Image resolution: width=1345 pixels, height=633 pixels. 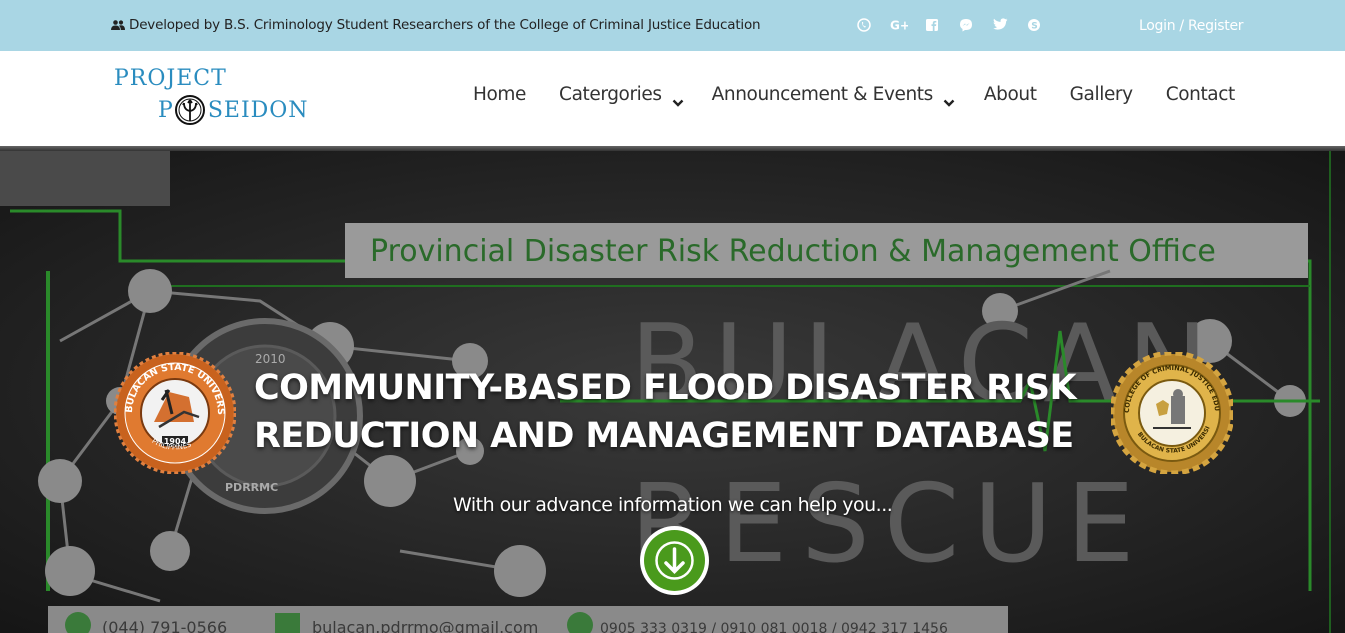 What do you see at coordinates (1000, 26) in the screenshot?
I see `twitter-icon` at bounding box center [1000, 26].